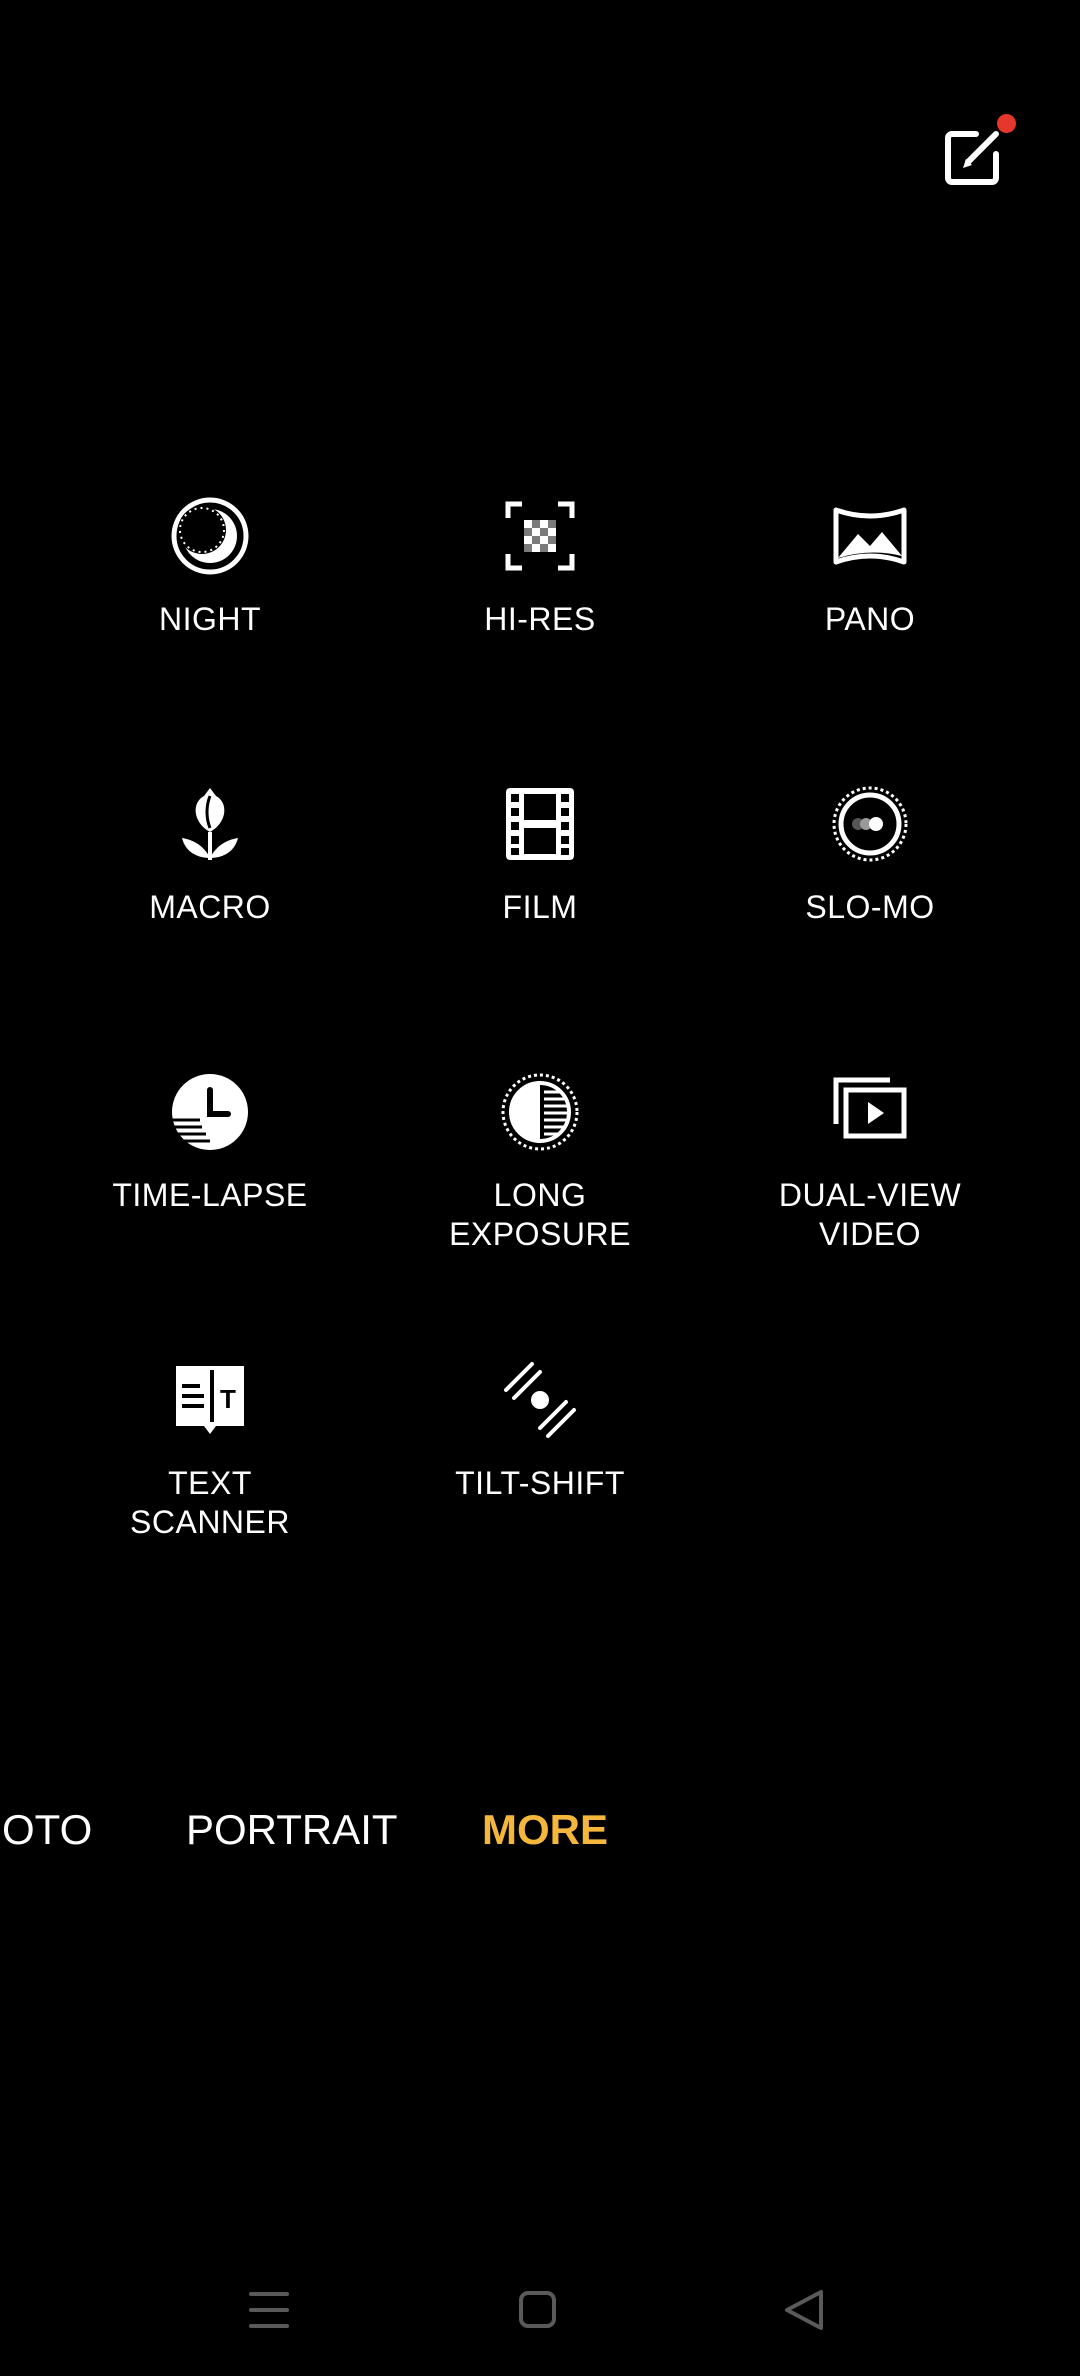 The width and height of the screenshot is (1080, 2376). I want to click on tulip-icon, so click(210, 824).